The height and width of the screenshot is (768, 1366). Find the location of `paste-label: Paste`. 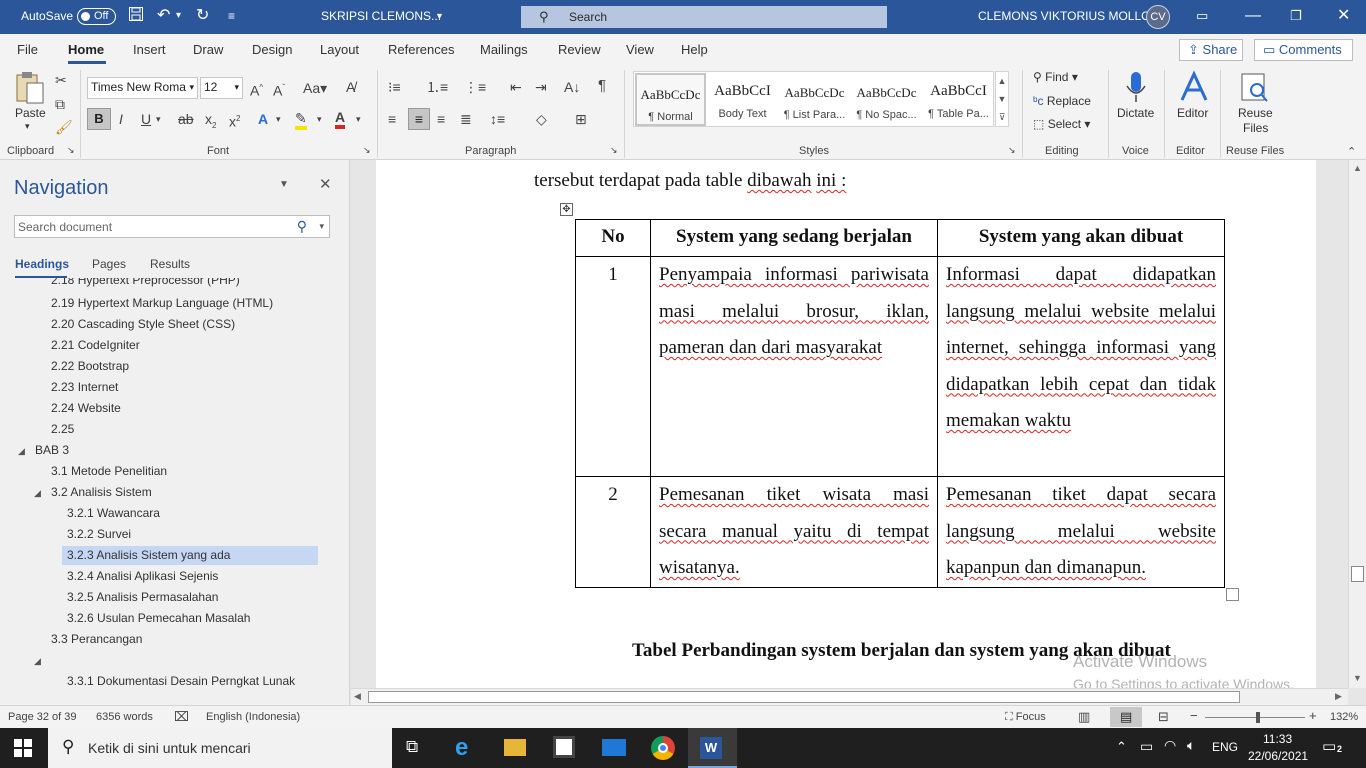

paste-label: Paste is located at coordinates (30, 113).